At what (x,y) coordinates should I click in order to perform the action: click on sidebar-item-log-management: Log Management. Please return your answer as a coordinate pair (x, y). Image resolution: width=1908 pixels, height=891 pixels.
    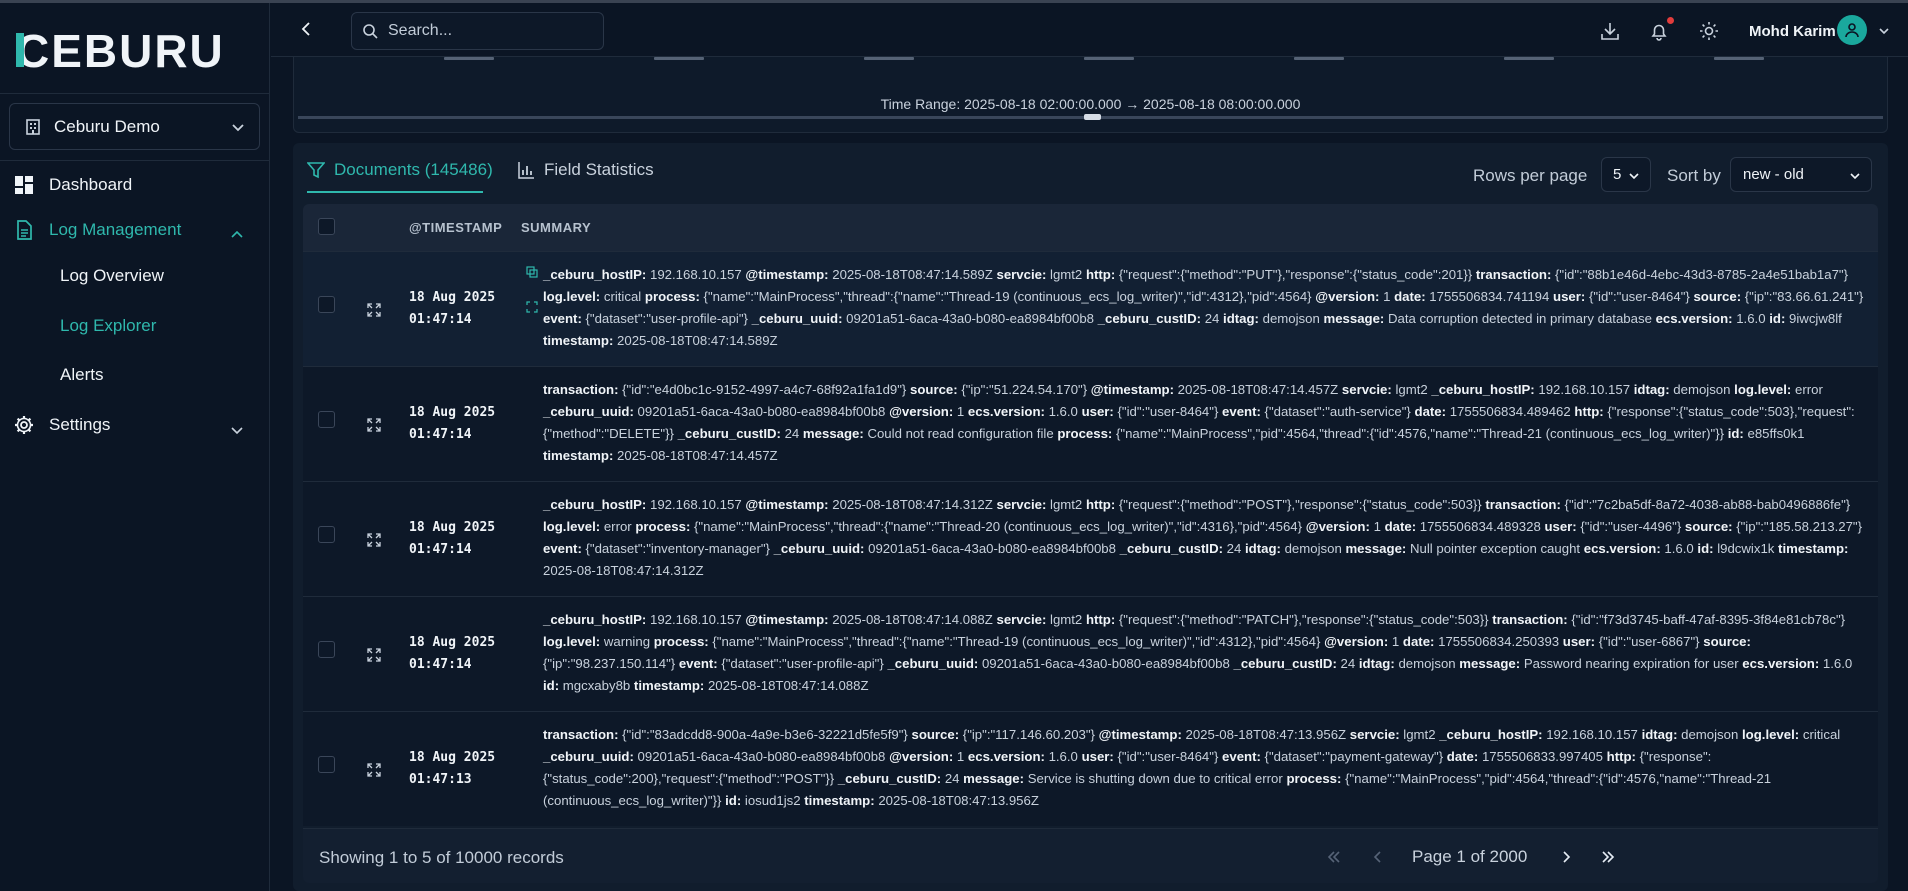
    Looking at the image, I should click on (97, 230).